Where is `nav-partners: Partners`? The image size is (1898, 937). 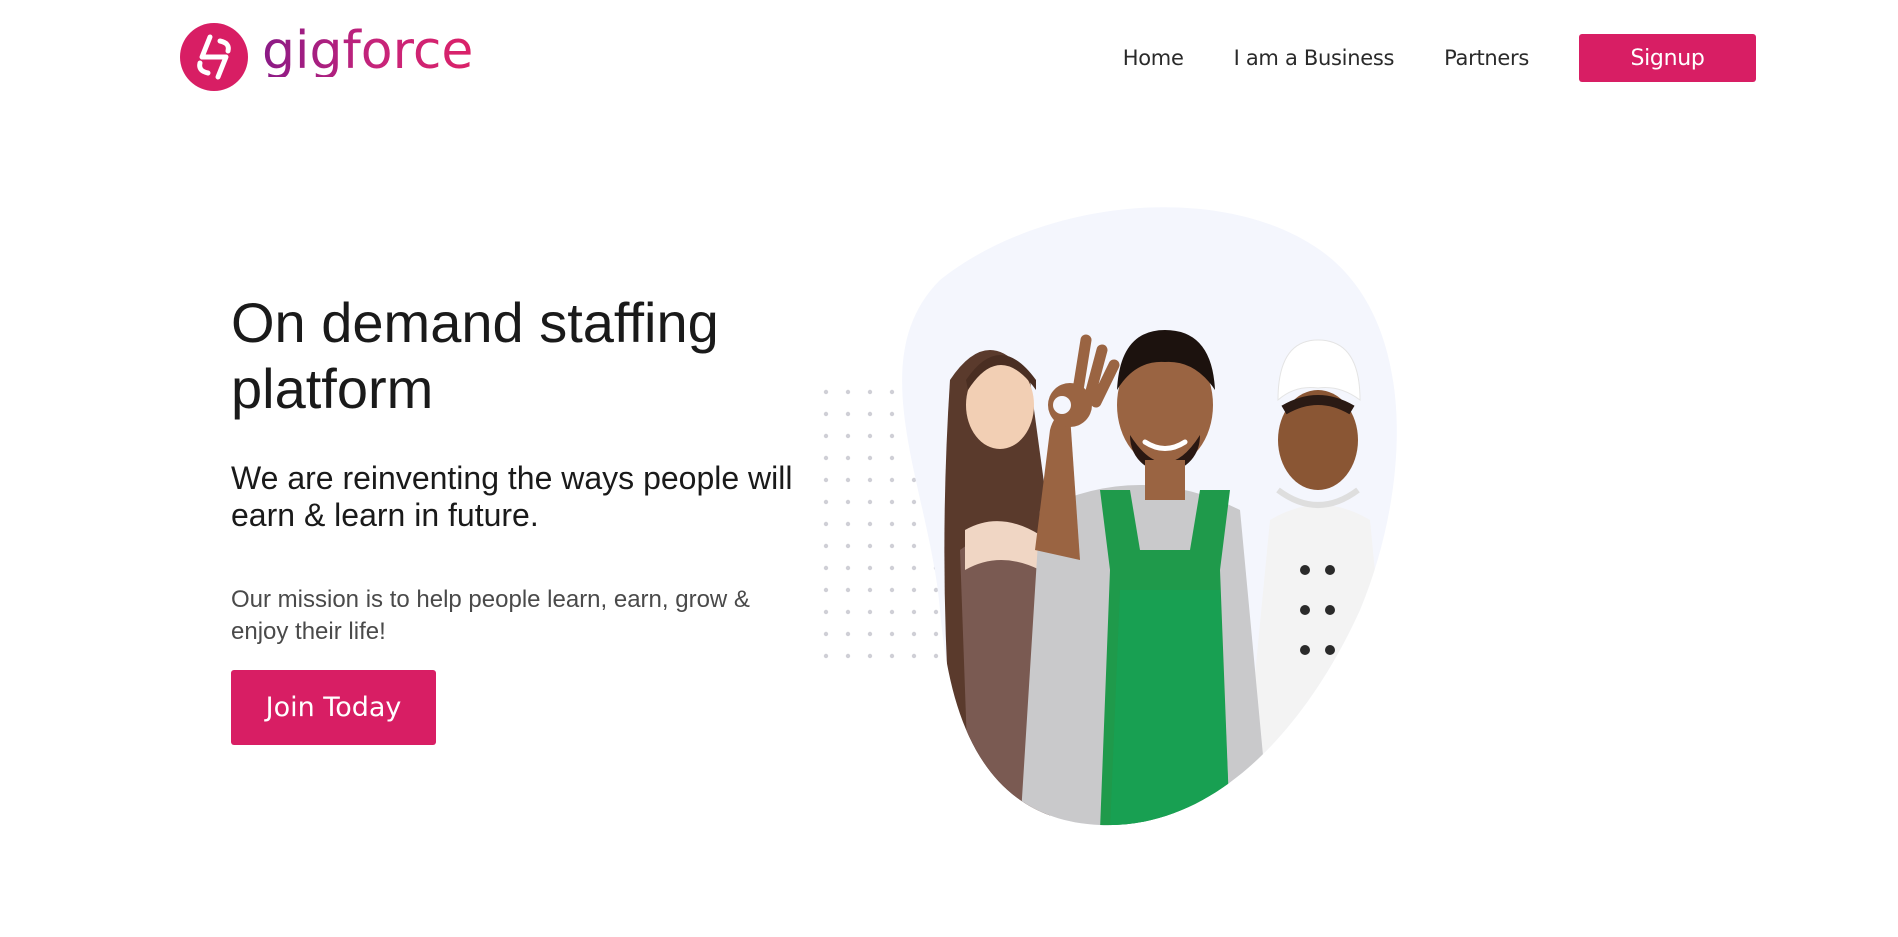
nav-partners: Partners is located at coordinates (1486, 58).